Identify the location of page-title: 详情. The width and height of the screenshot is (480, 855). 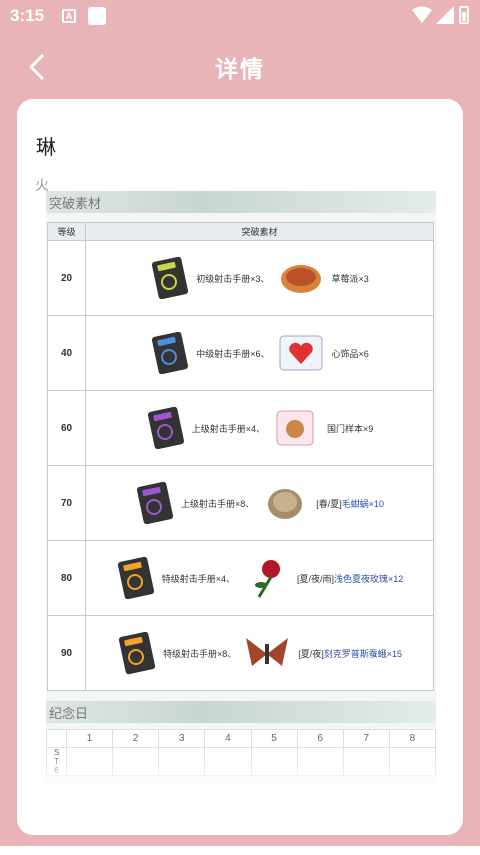
(240, 69).